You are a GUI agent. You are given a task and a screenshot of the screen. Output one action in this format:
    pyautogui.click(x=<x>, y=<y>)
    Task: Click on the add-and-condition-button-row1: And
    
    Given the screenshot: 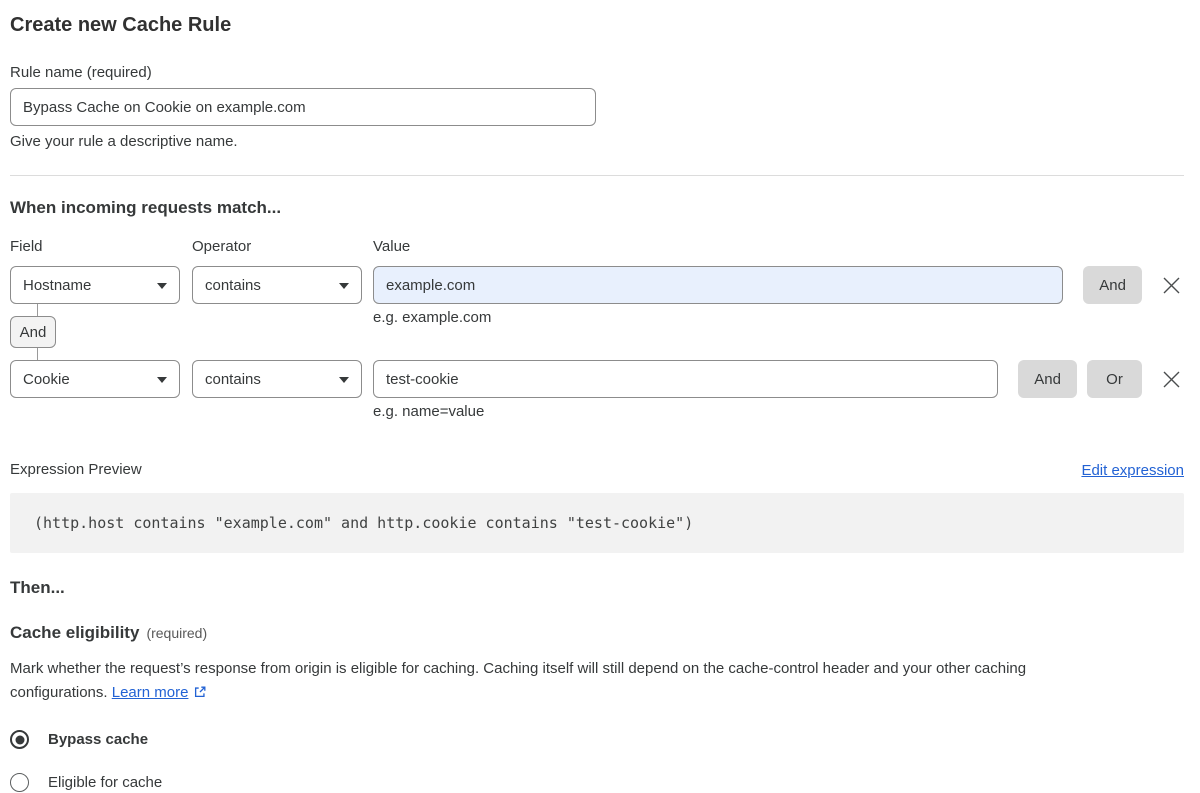 What is the action you would take?
    pyautogui.click(x=1112, y=285)
    